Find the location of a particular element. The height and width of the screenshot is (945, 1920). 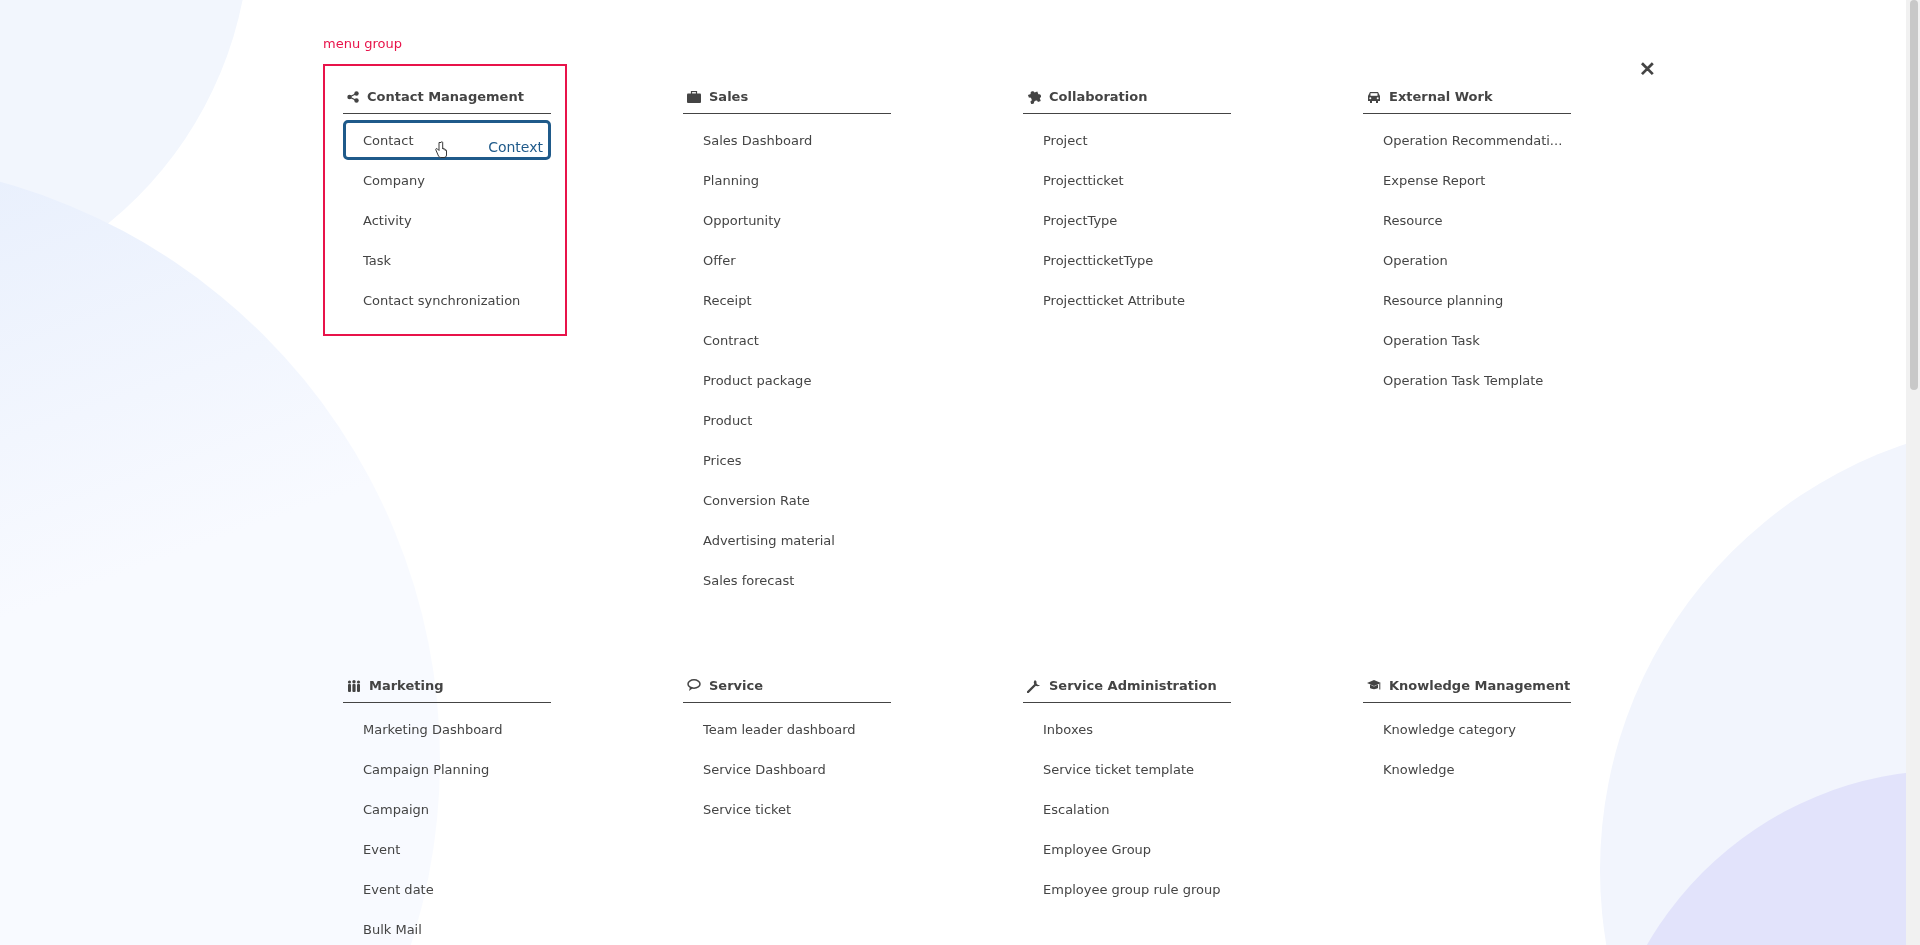

context-label: Context is located at coordinates (515, 147).